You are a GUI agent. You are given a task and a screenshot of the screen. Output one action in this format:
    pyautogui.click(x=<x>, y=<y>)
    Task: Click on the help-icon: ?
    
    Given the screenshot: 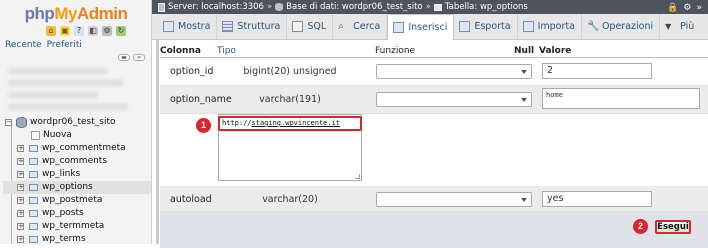 What is the action you would take?
    pyautogui.click(x=79, y=31)
    